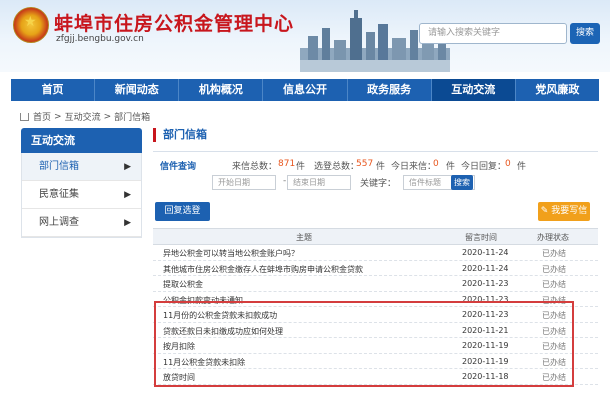 The image size is (610, 403). What do you see at coordinates (287, 164) in the screenshot?
I see `total-count: 871` at bounding box center [287, 164].